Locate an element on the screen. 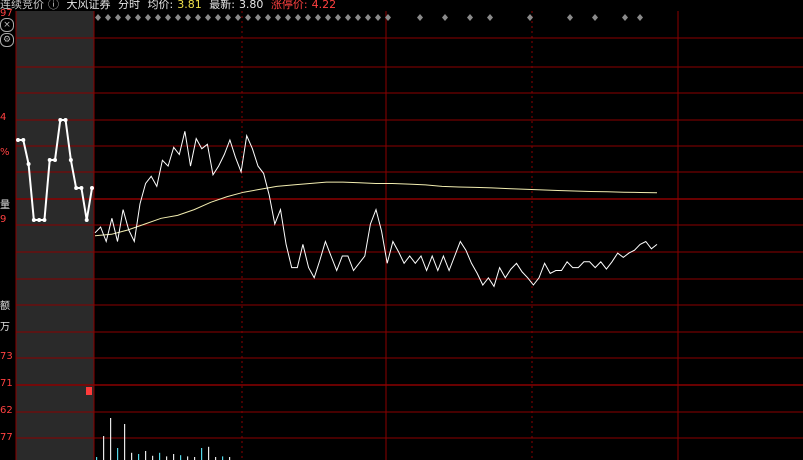  limit-label: 涨停价: is located at coordinates (289, 5).